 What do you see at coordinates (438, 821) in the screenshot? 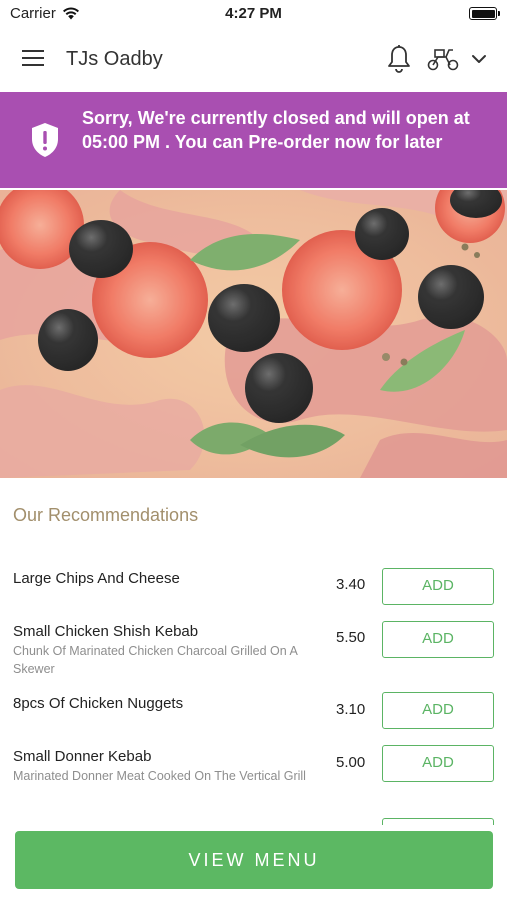
I see `add-button-partial` at bounding box center [438, 821].